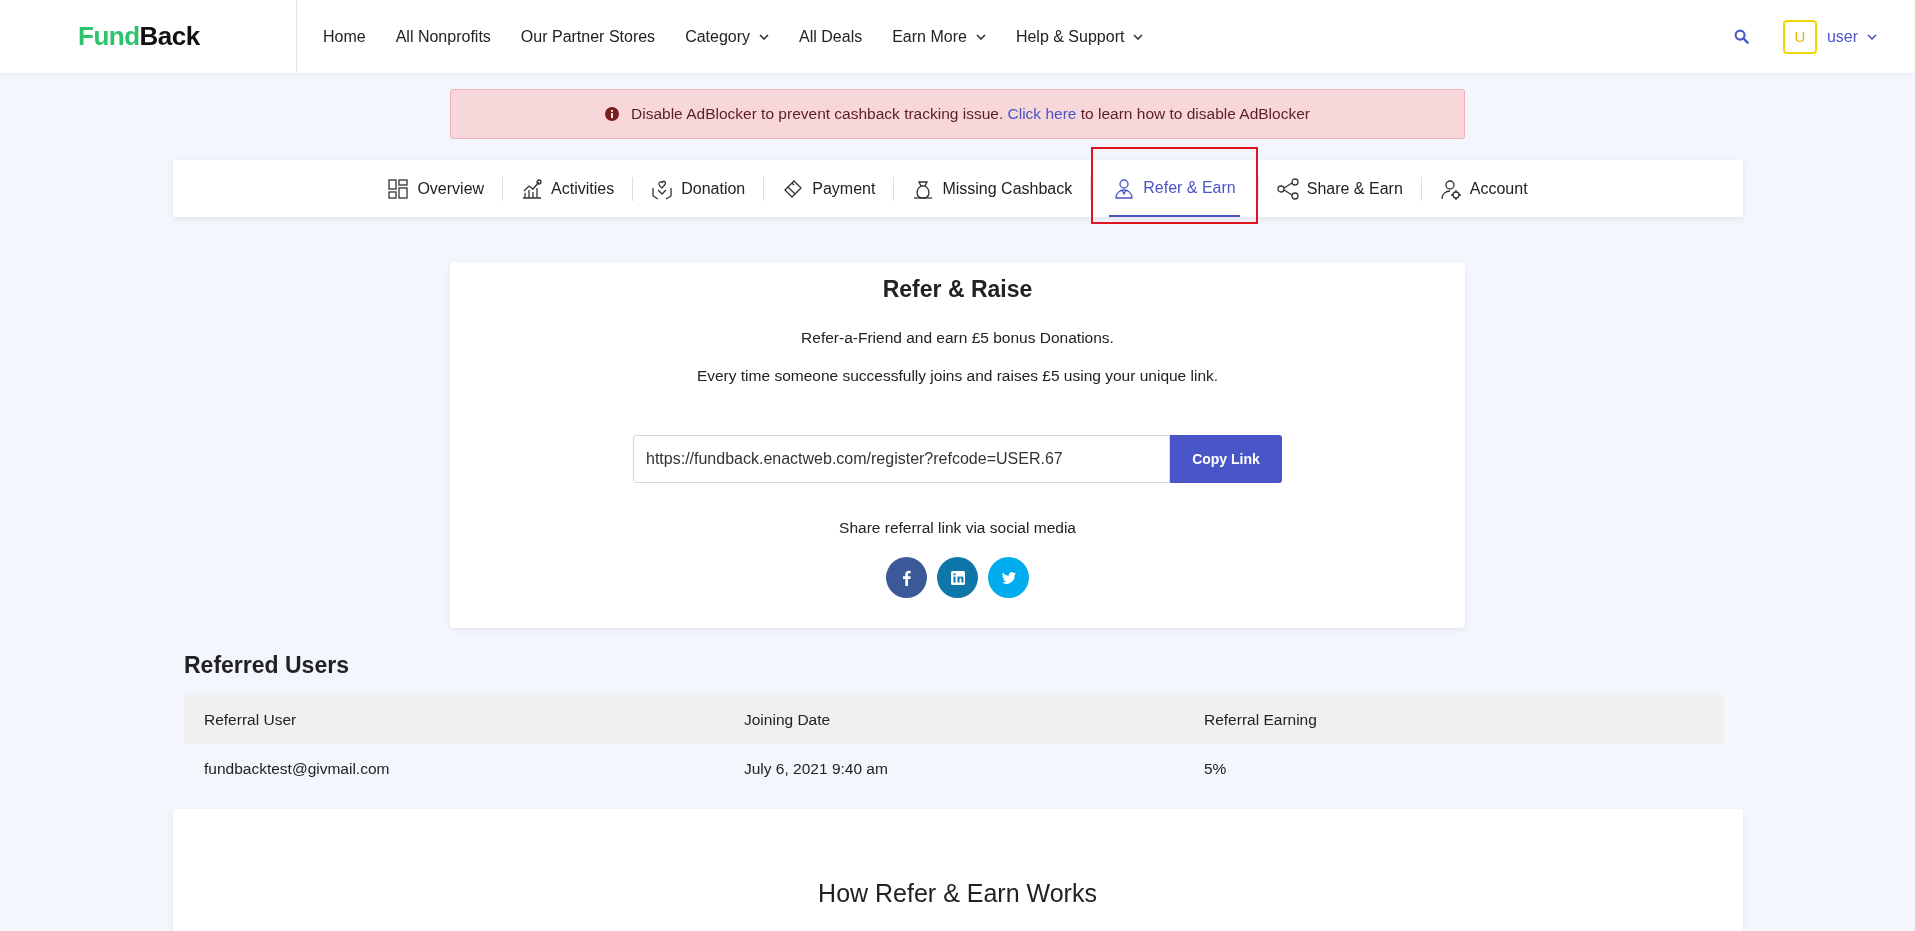 The height and width of the screenshot is (931, 1915). Describe the element at coordinates (901, 459) in the screenshot. I see `referral-link-field: https://fundback.enactweb.com/register?refcode=USER.67` at that location.